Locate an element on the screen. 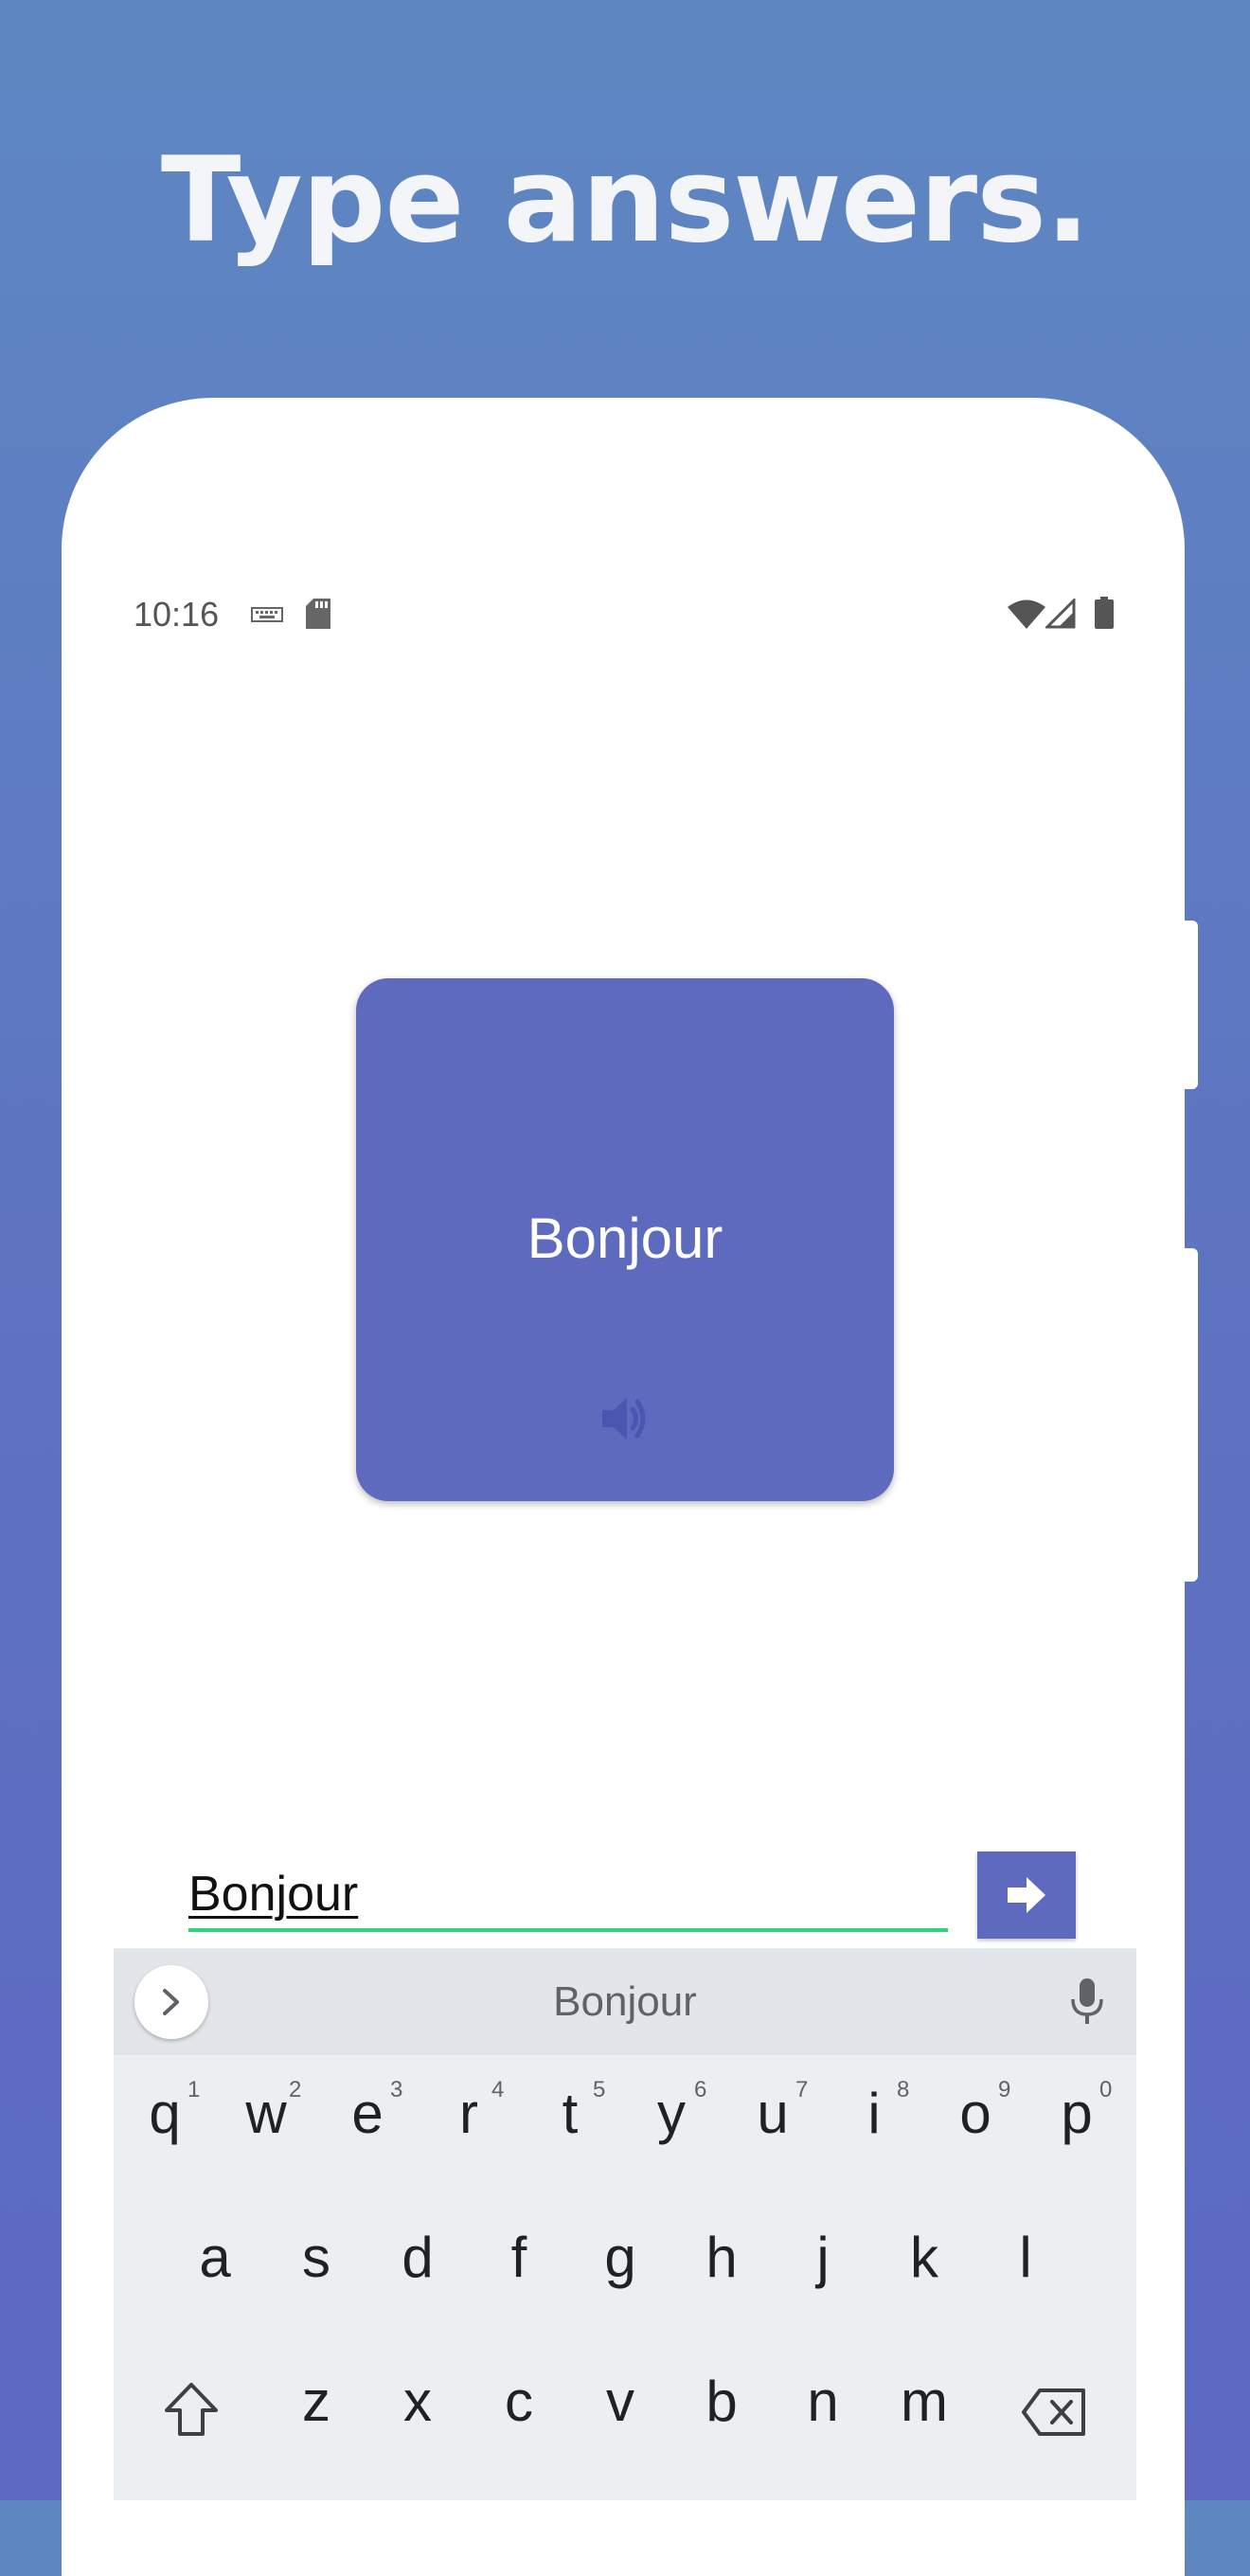 The width and height of the screenshot is (1250, 2576). key-hint: 9 is located at coordinates (1004, 2089).